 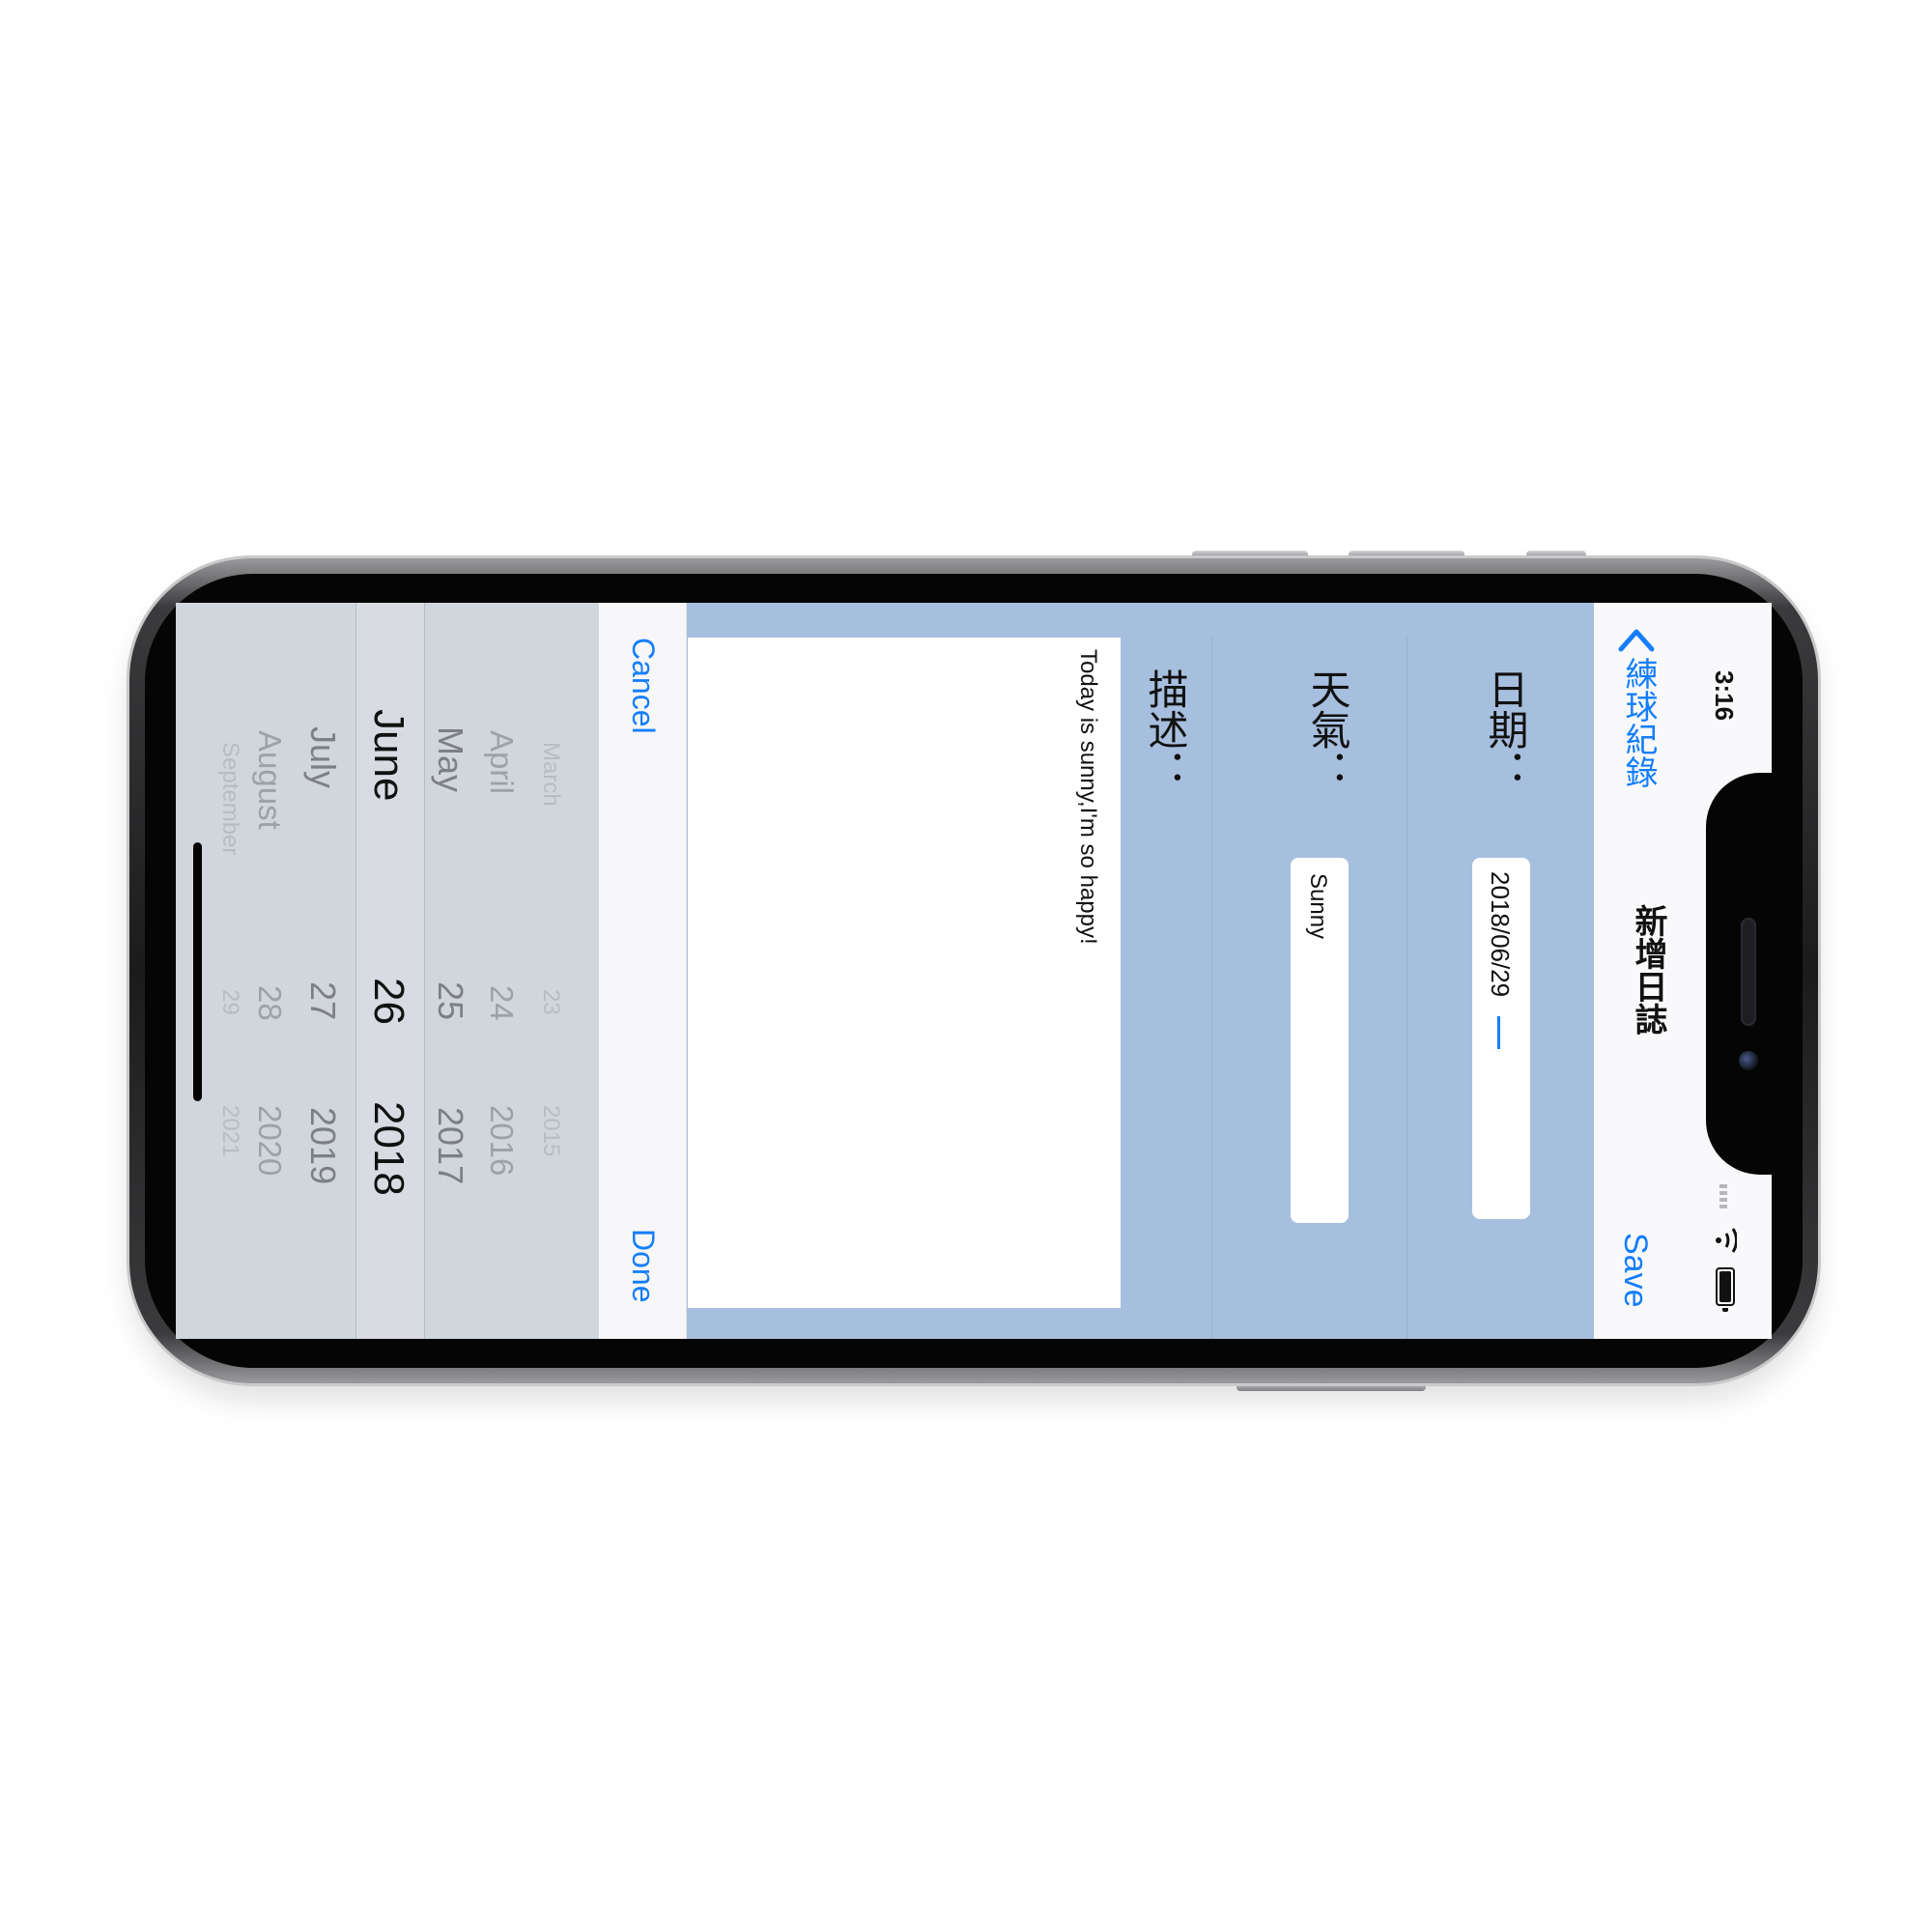 I want to click on picker-year: 2017, so click(x=450, y=1145).